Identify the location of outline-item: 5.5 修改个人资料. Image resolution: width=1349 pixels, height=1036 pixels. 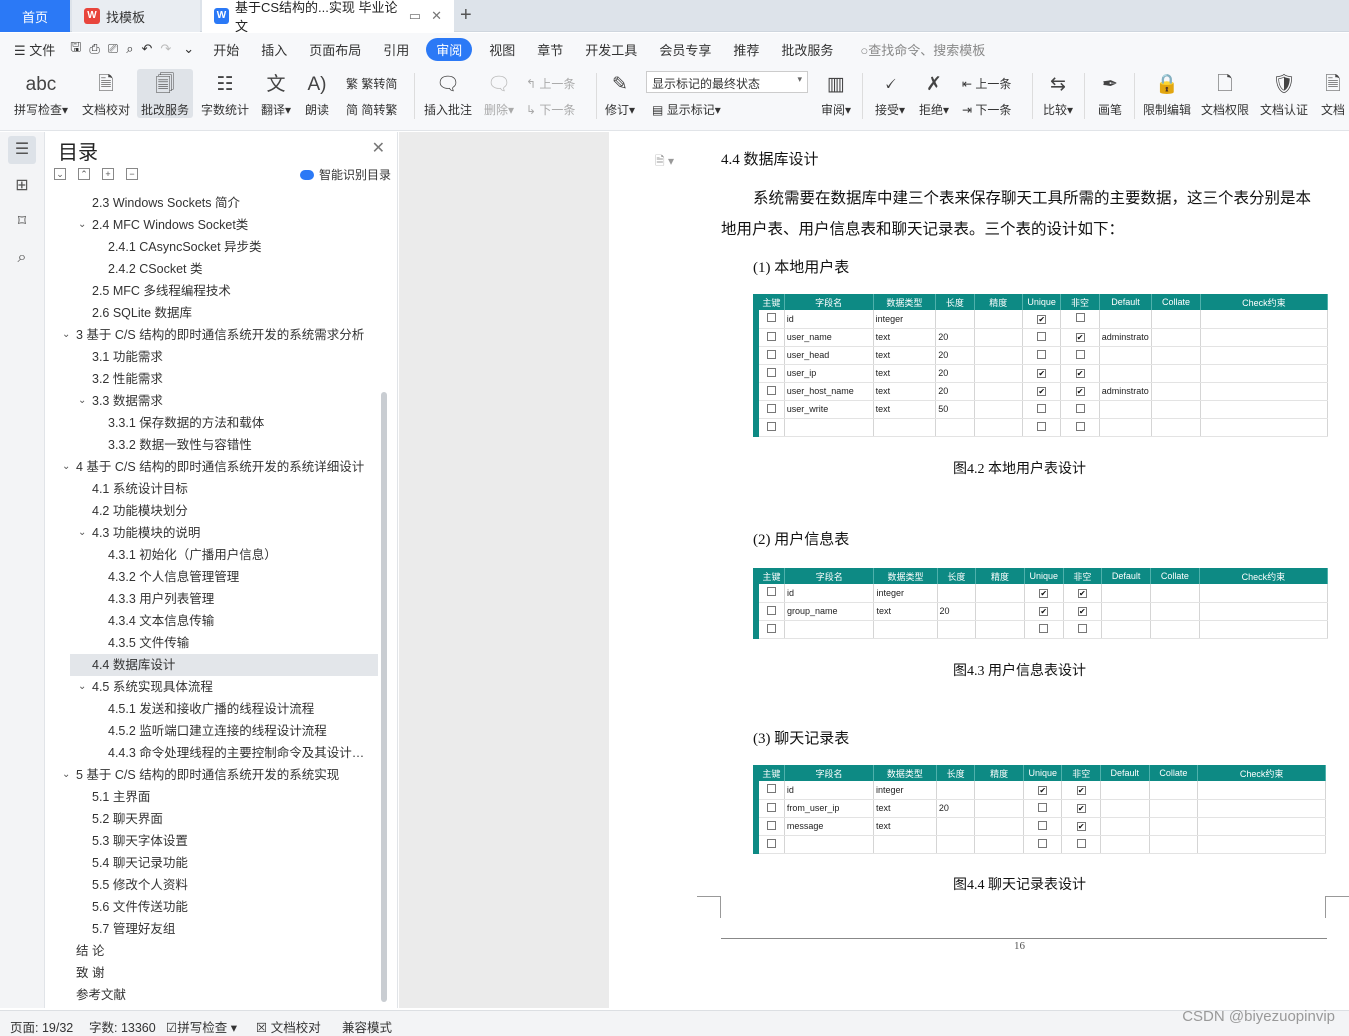
(234, 885).